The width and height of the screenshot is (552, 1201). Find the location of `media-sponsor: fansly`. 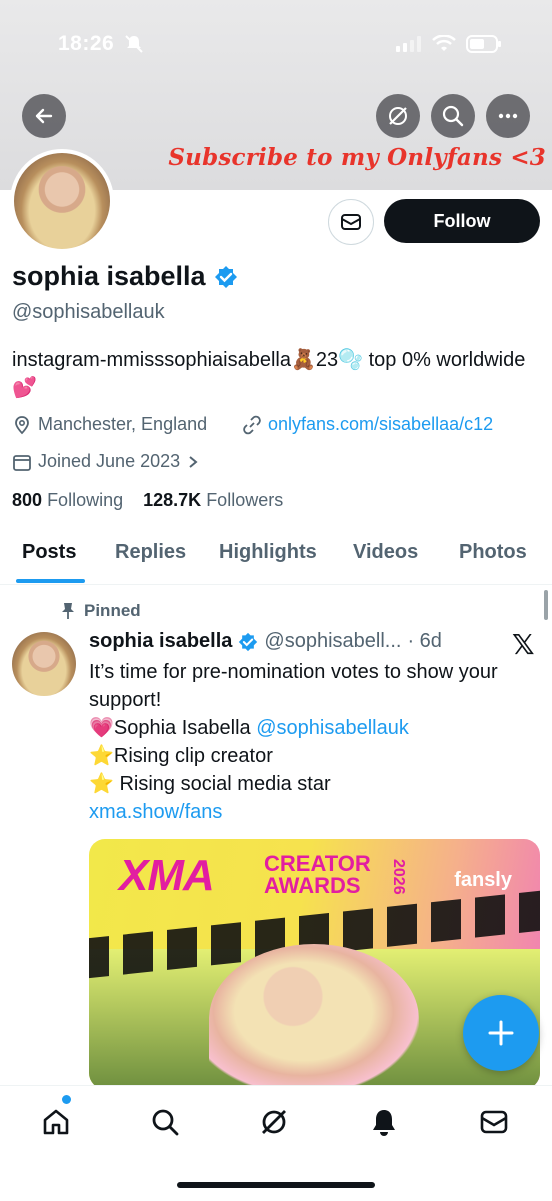

media-sponsor: fansly is located at coordinates (483, 880).